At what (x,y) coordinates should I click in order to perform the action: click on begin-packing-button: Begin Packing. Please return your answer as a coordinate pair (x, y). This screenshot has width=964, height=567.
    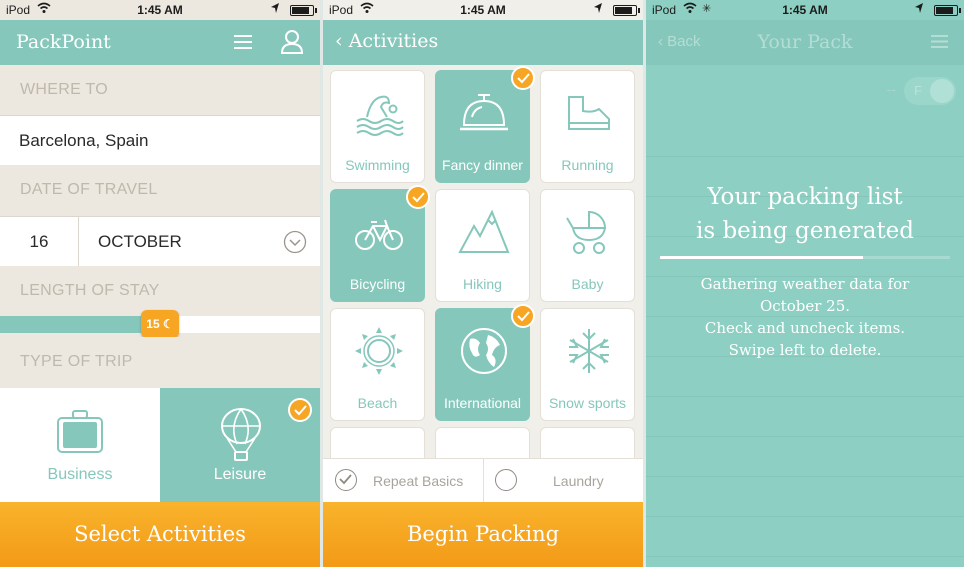
    Looking at the image, I should click on (483, 534).